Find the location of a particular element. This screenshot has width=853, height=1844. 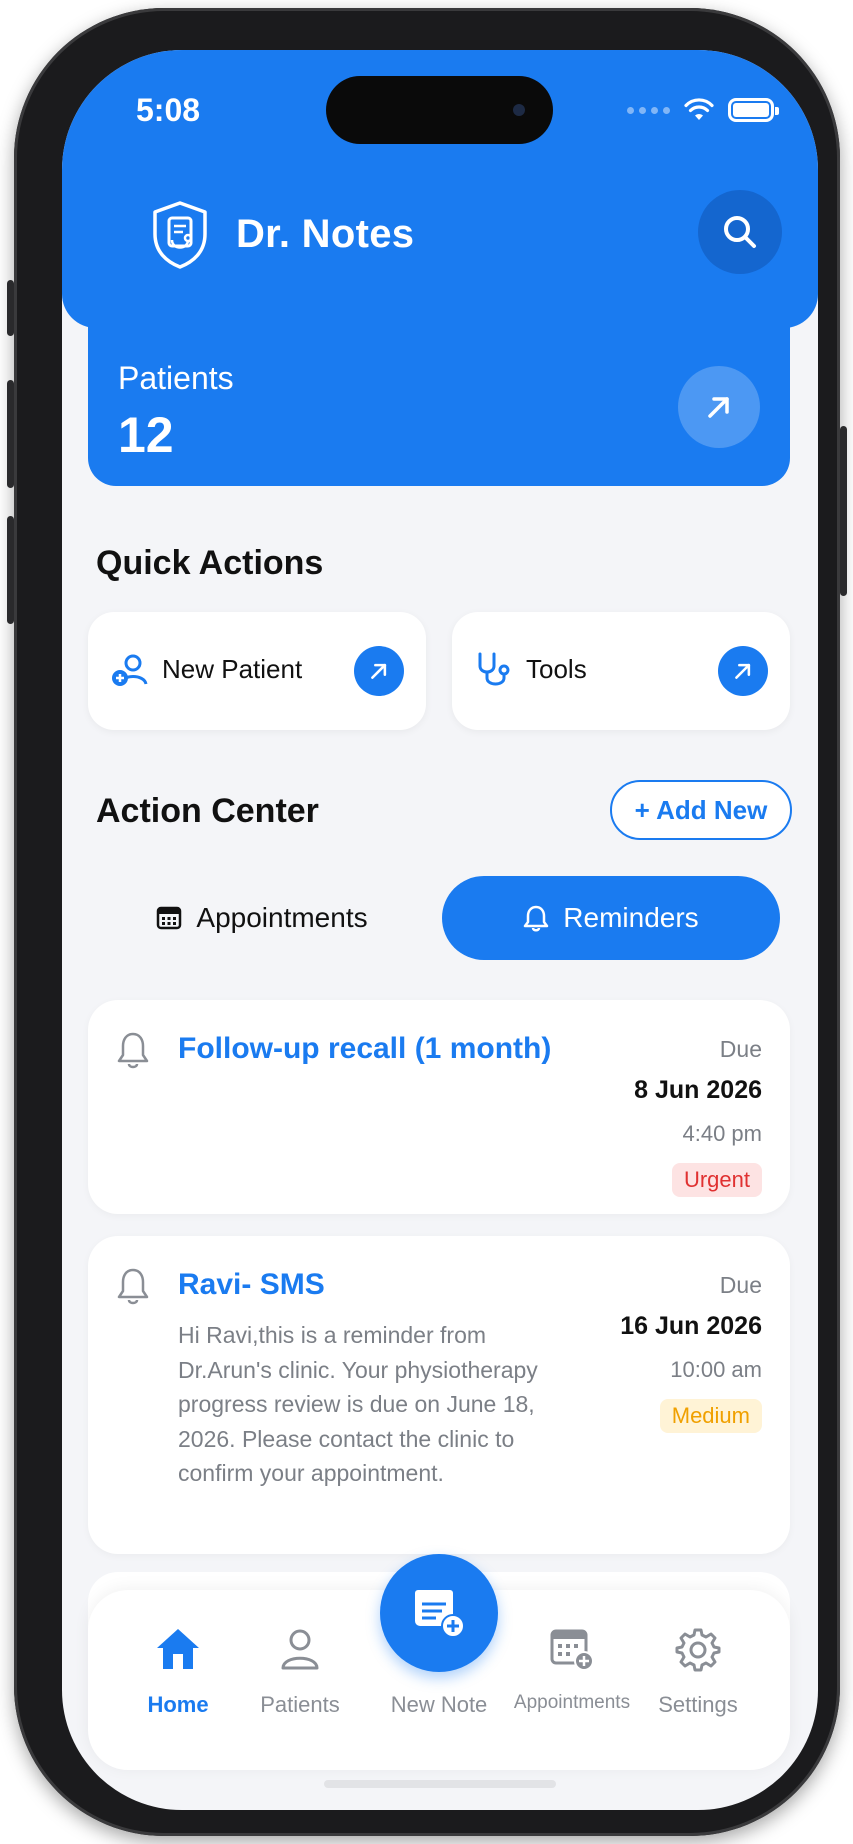

priority-badge: Urgent is located at coordinates (716, 1180).